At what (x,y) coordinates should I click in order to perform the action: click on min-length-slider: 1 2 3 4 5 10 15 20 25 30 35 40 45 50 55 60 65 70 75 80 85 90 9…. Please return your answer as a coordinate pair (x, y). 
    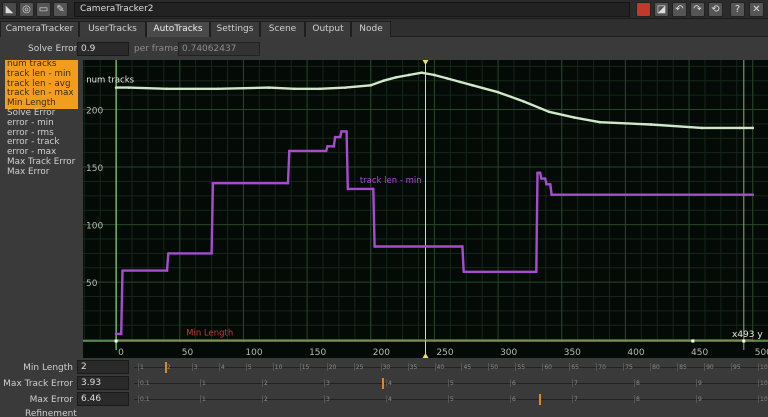
    Looking at the image, I should click on (451, 367).